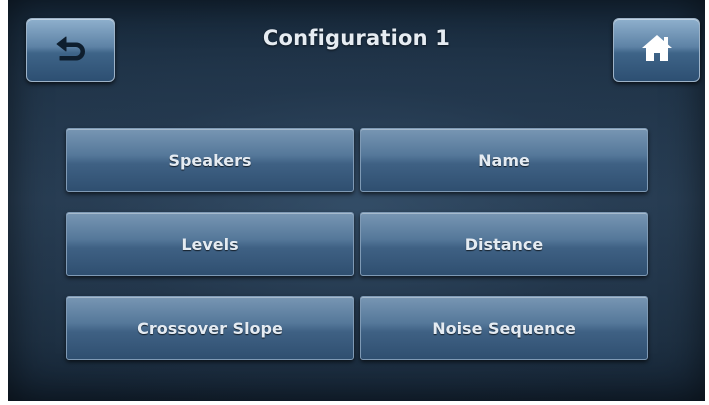  What do you see at coordinates (210, 244) in the screenshot?
I see `levels-button: Levels` at bounding box center [210, 244].